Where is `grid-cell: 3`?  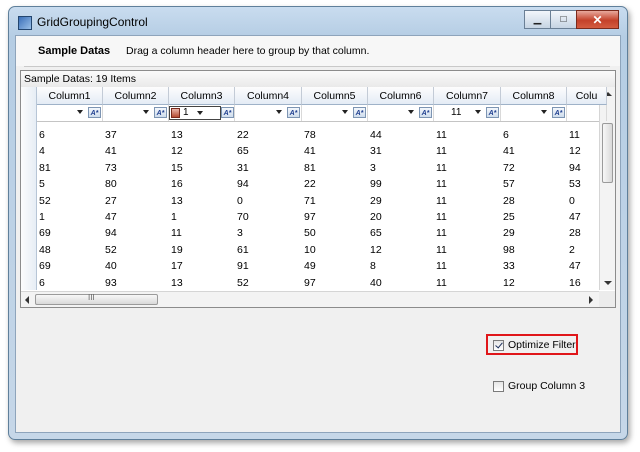 grid-cell: 3 is located at coordinates (268, 233).